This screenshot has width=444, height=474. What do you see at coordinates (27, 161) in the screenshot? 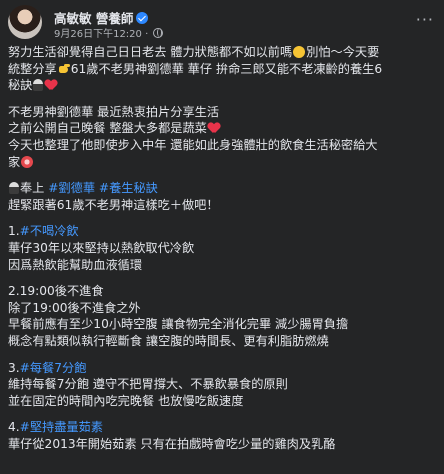
I see `burst-emoji-icon` at bounding box center [27, 161].